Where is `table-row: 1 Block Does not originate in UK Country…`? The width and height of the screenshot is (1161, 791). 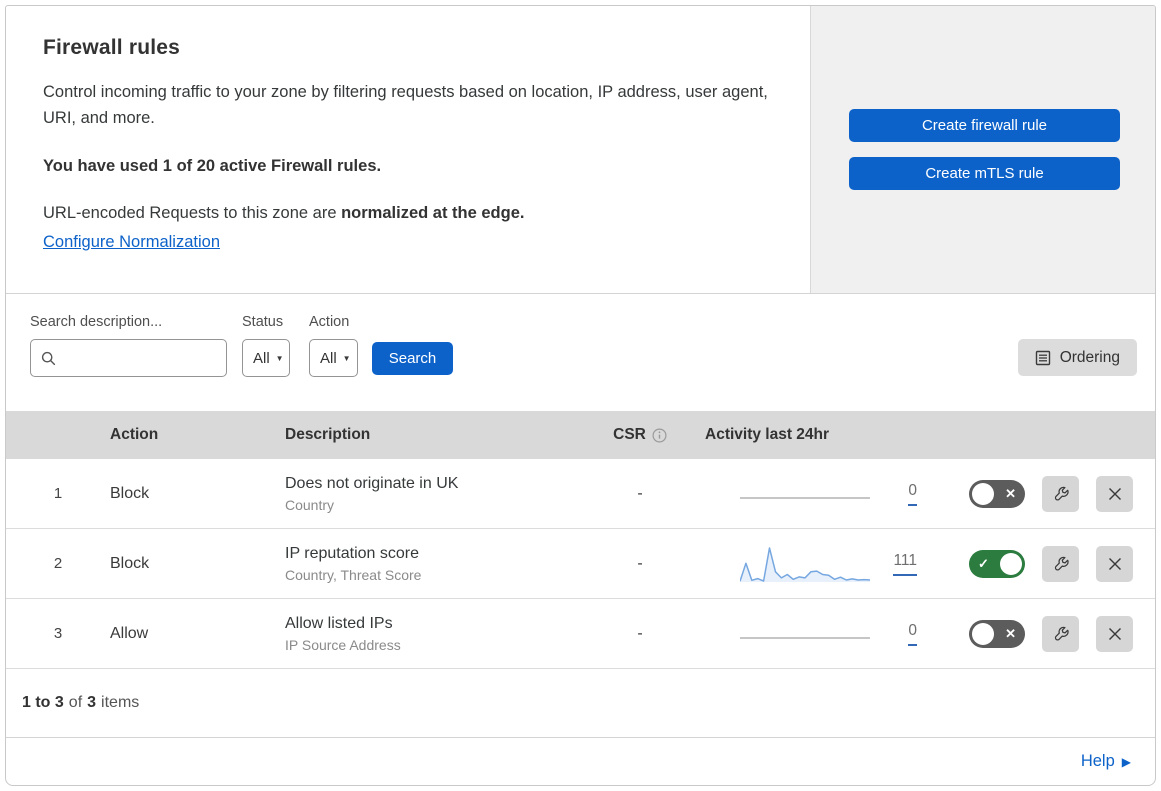 table-row: 1 Block Does not originate in UK Country… is located at coordinates (580, 494).